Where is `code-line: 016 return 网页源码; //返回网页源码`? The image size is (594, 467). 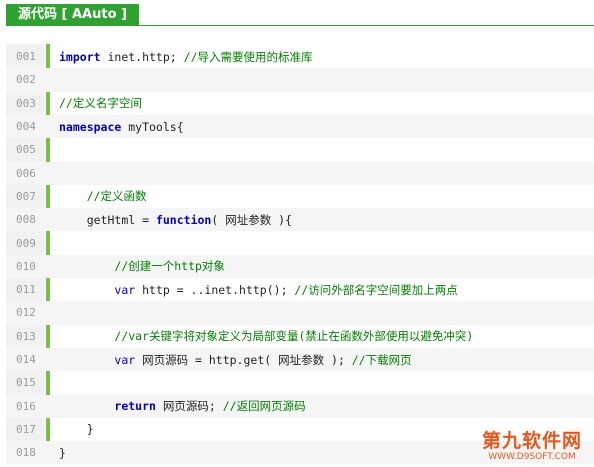
code-line: 016 return 网页源码; //返回网页源码 is located at coordinates (300, 406).